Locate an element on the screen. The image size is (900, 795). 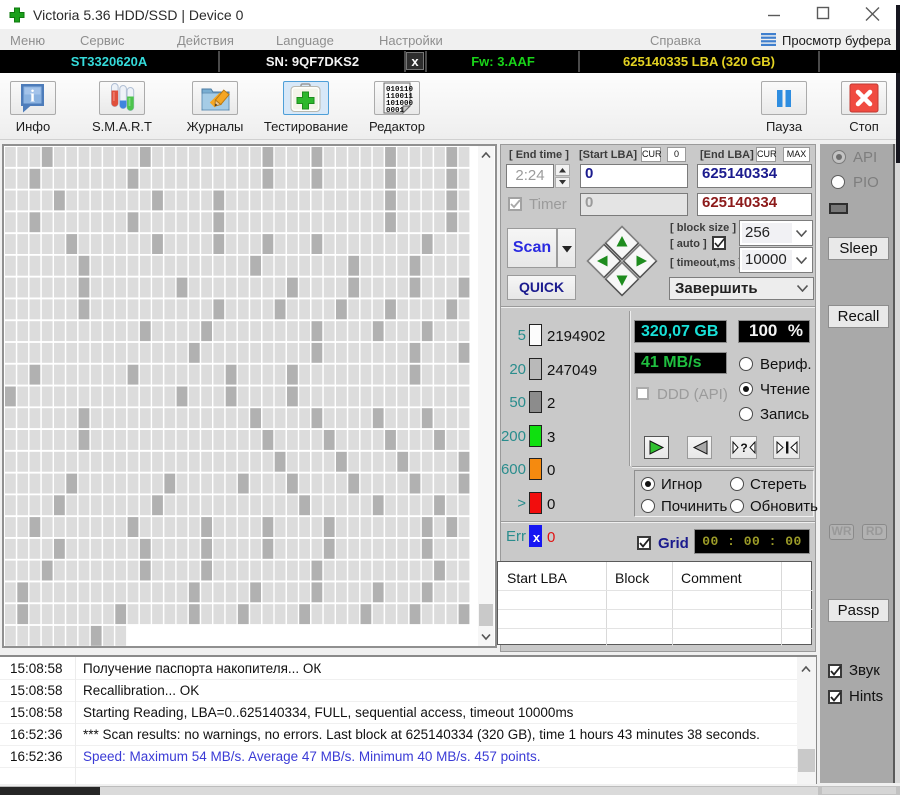
svg-text: 0001 is located at coordinates (395, 110).